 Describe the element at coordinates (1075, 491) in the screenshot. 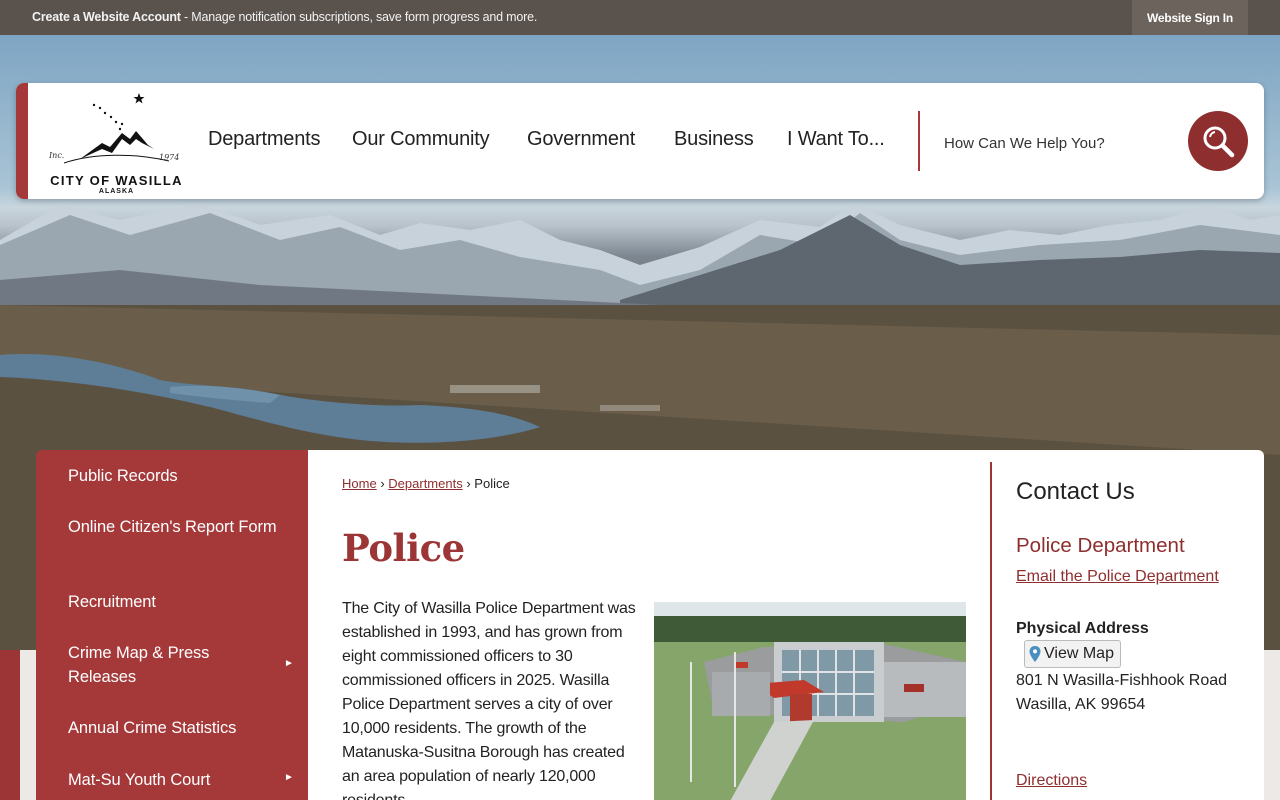

I see `contact-heading: Contact Us` at that location.